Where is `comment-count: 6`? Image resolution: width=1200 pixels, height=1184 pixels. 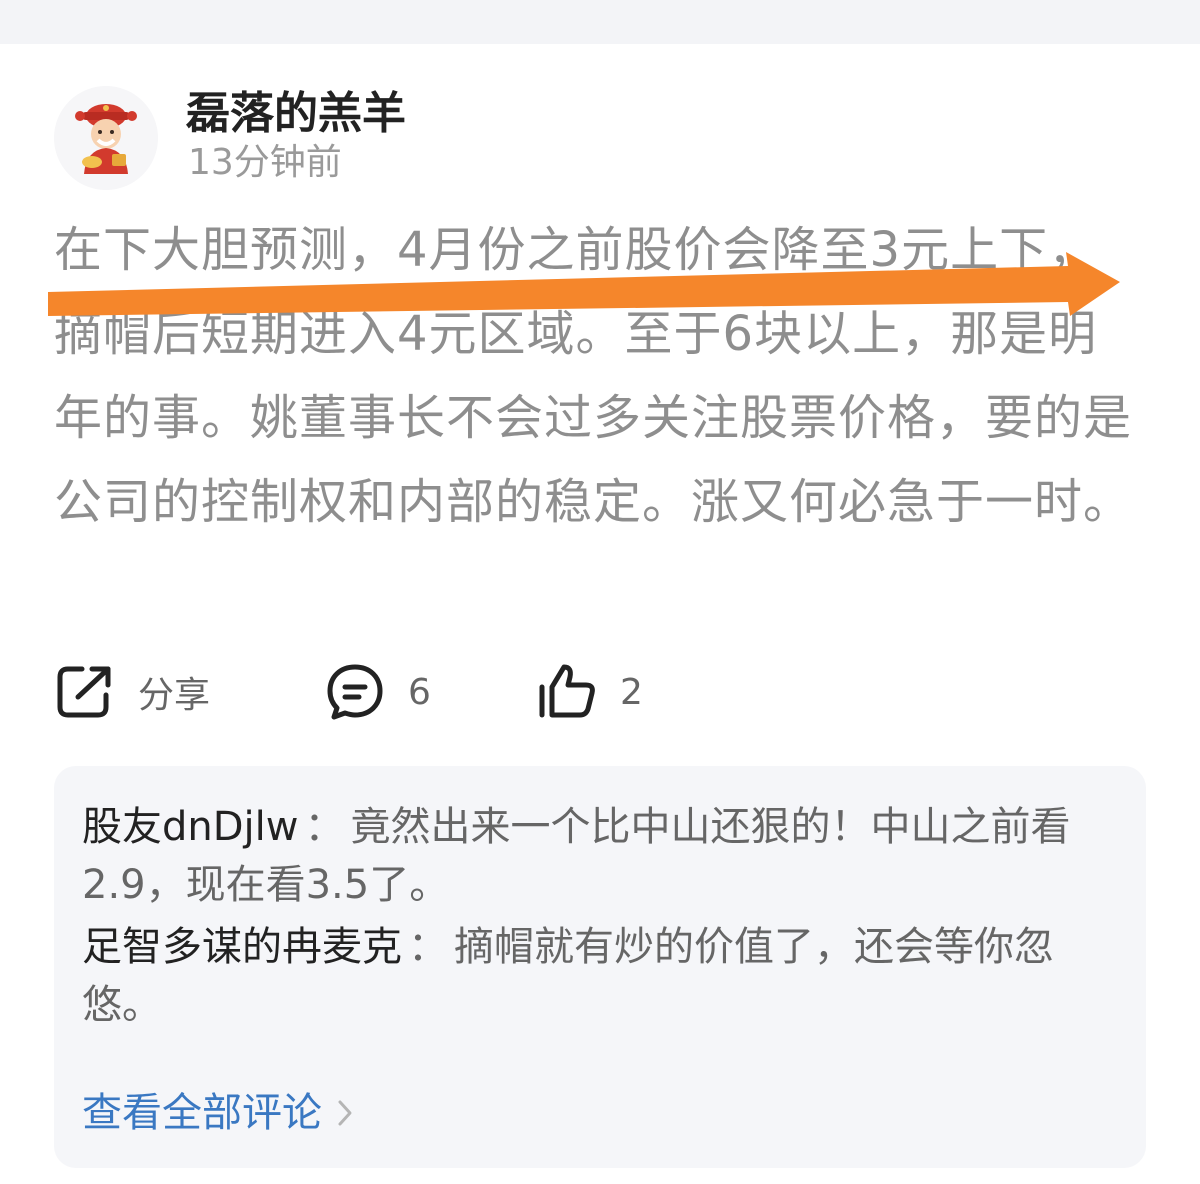 comment-count: 6 is located at coordinates (419, 692).